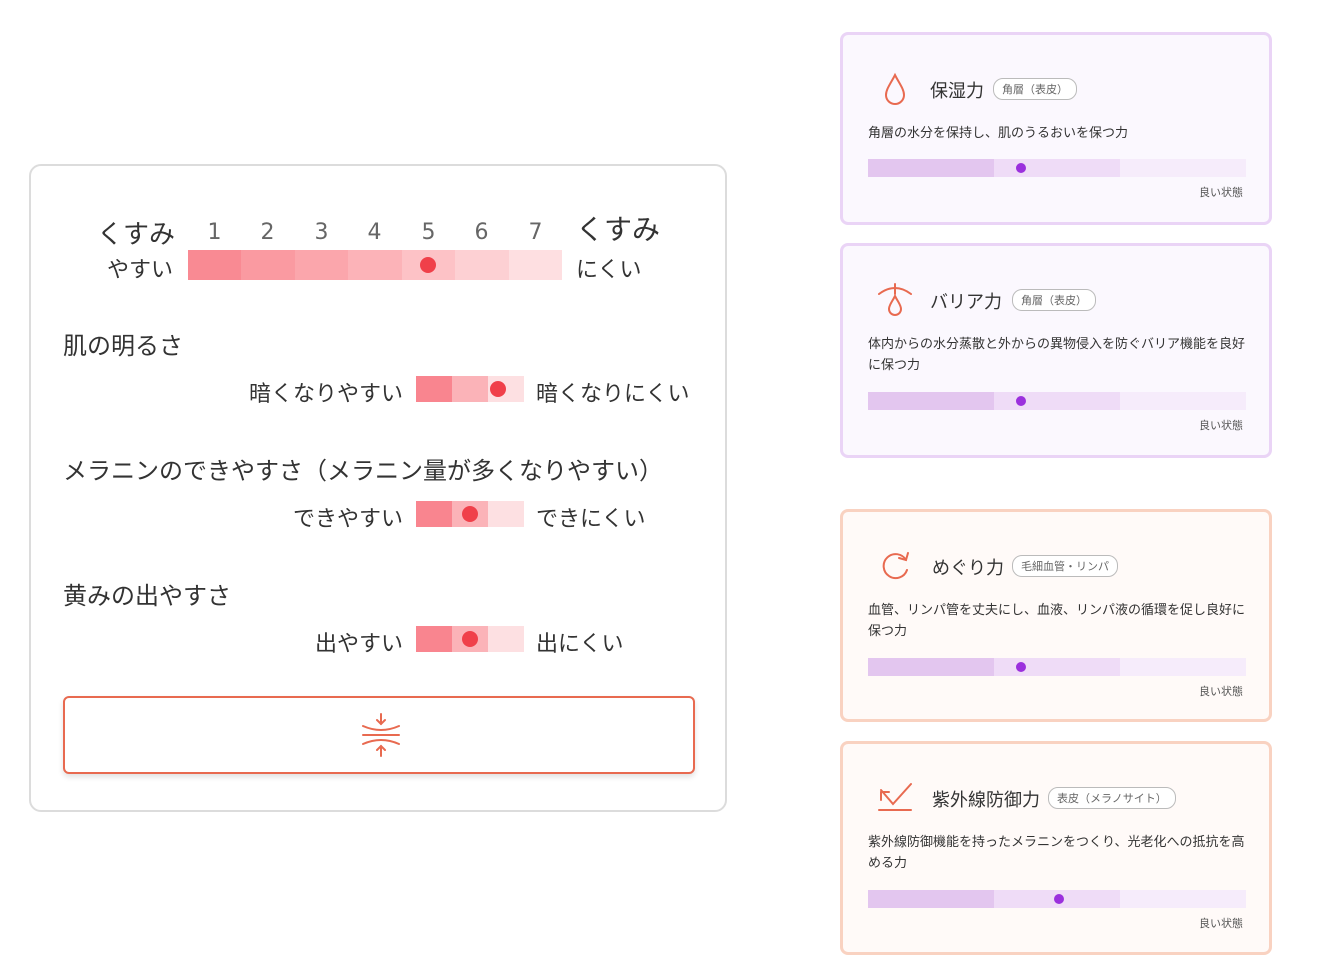 The width and height of the screenshot is (1344, 977). What do you see at coordinates (1112, 798) in the screenshot?
I see `card-tag: 表皮（メラノサイト）` at bounding box center [1112, 798].